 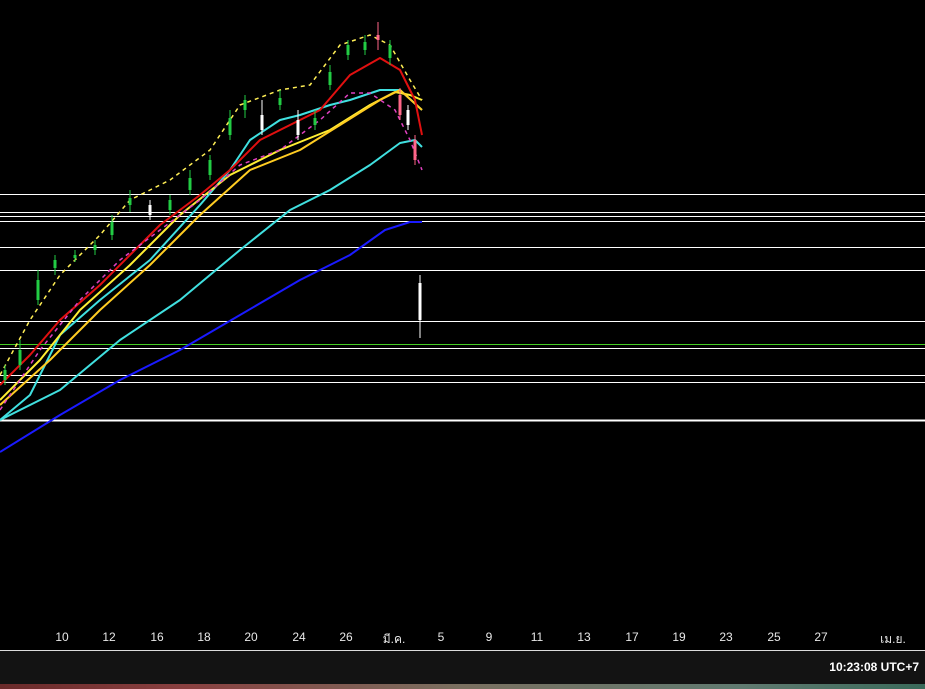 I want to click on x-tick-label: 25, so click(x=774, y=637).